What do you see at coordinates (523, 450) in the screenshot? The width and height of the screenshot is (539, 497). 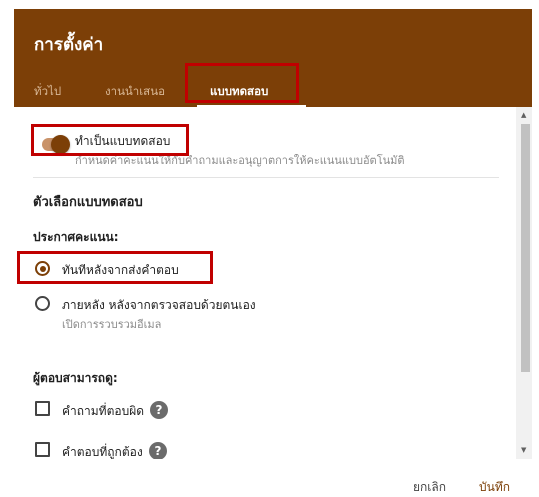 I see `scroll-down-icon: ▼` at bounding box center [523, 450].